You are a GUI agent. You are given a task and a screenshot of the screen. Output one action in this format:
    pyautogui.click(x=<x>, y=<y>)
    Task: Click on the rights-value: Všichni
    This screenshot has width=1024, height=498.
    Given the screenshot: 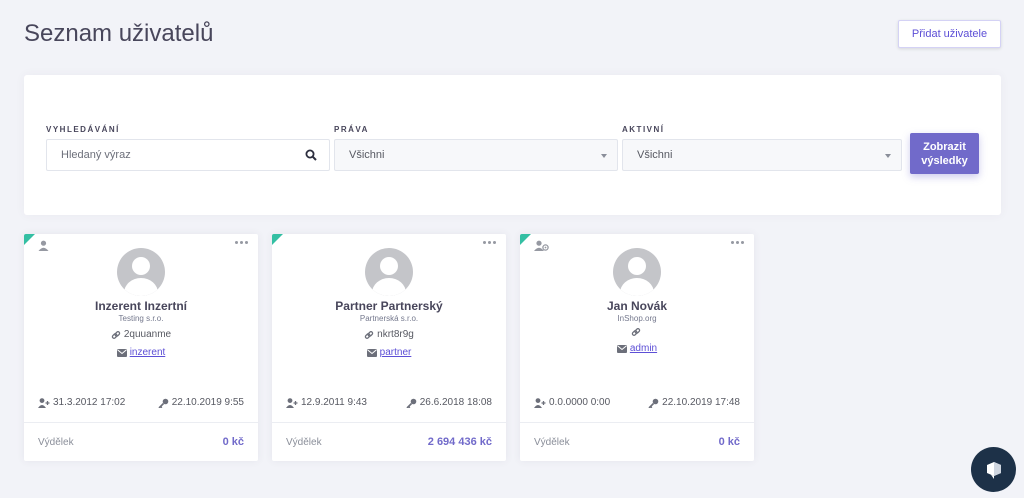 What is the action you would take?
    pyautogui.click(x=367, y=155)
    